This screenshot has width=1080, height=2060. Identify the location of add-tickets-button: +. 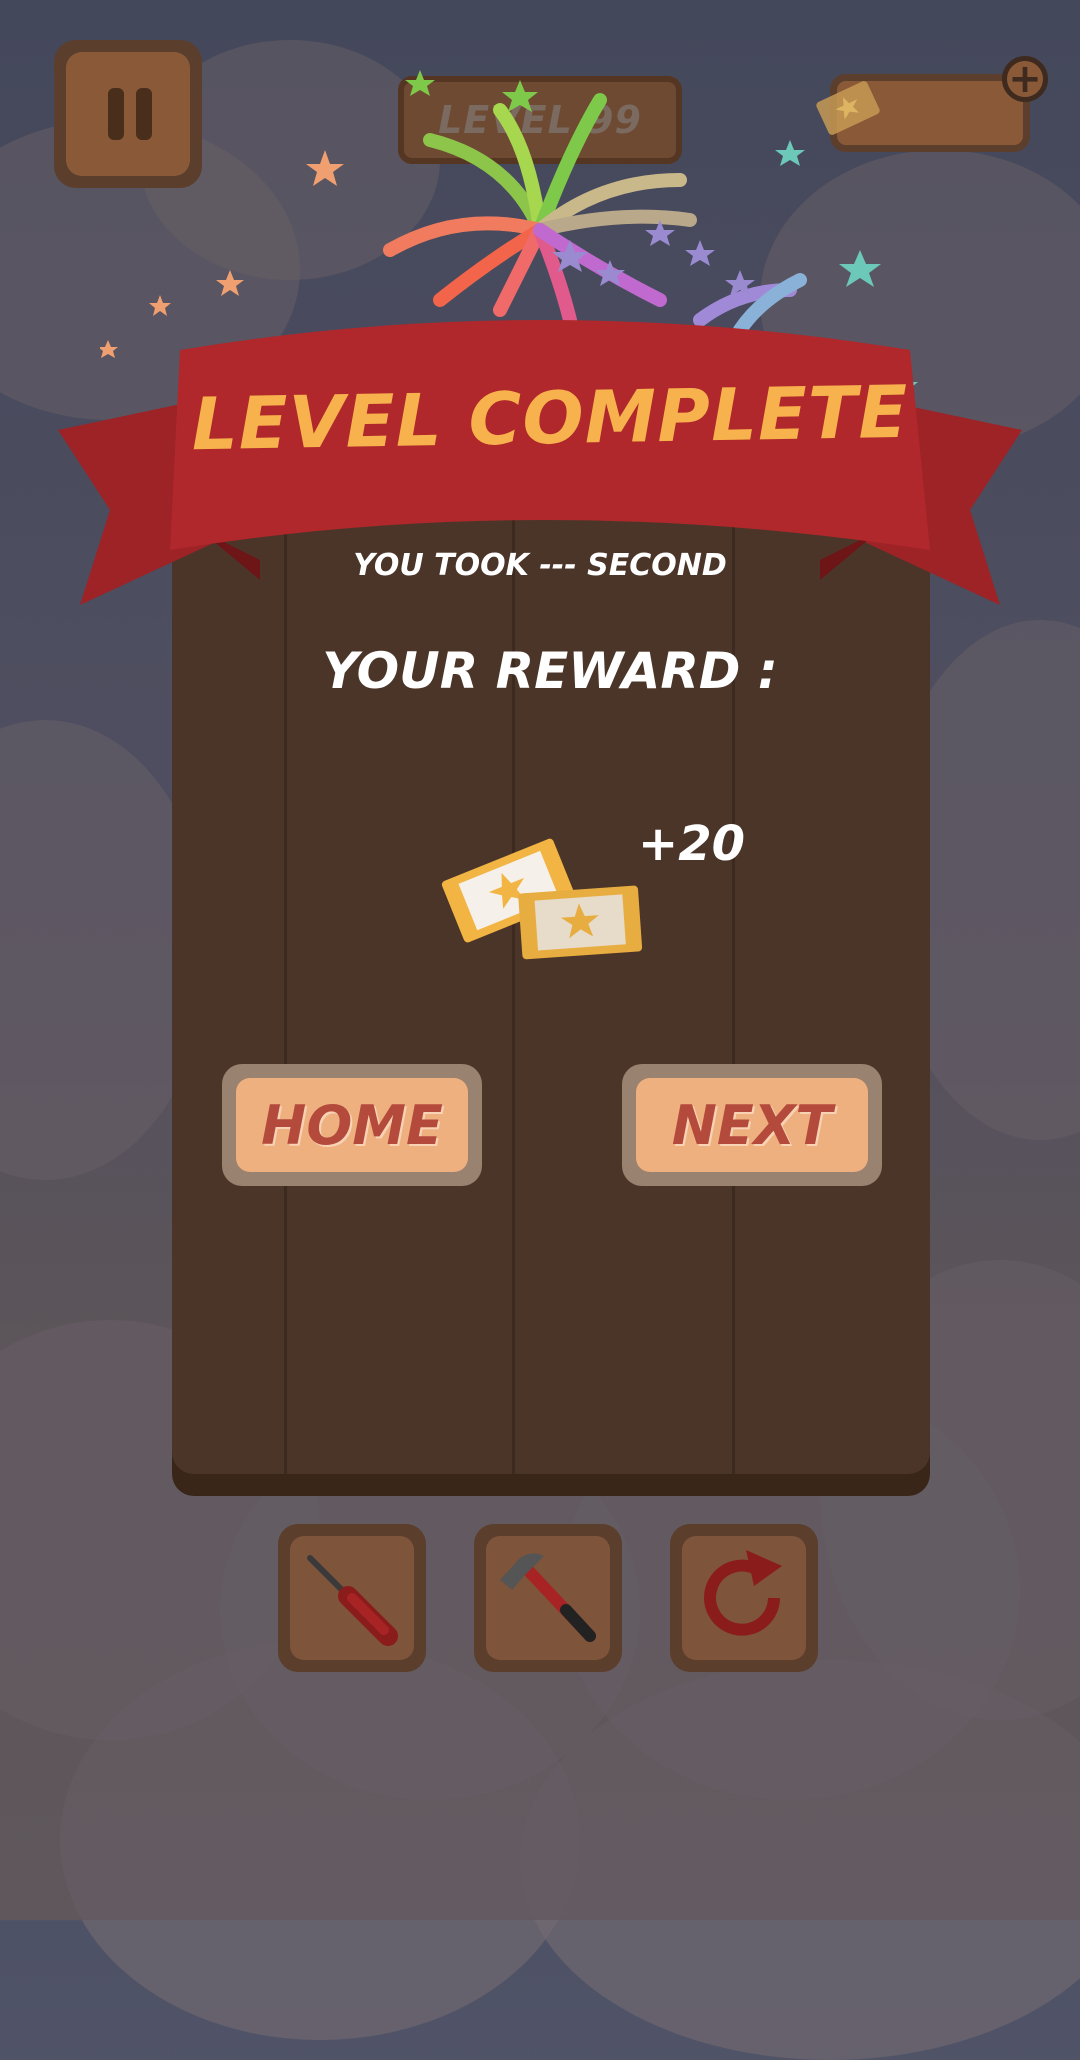
(1025, 79).